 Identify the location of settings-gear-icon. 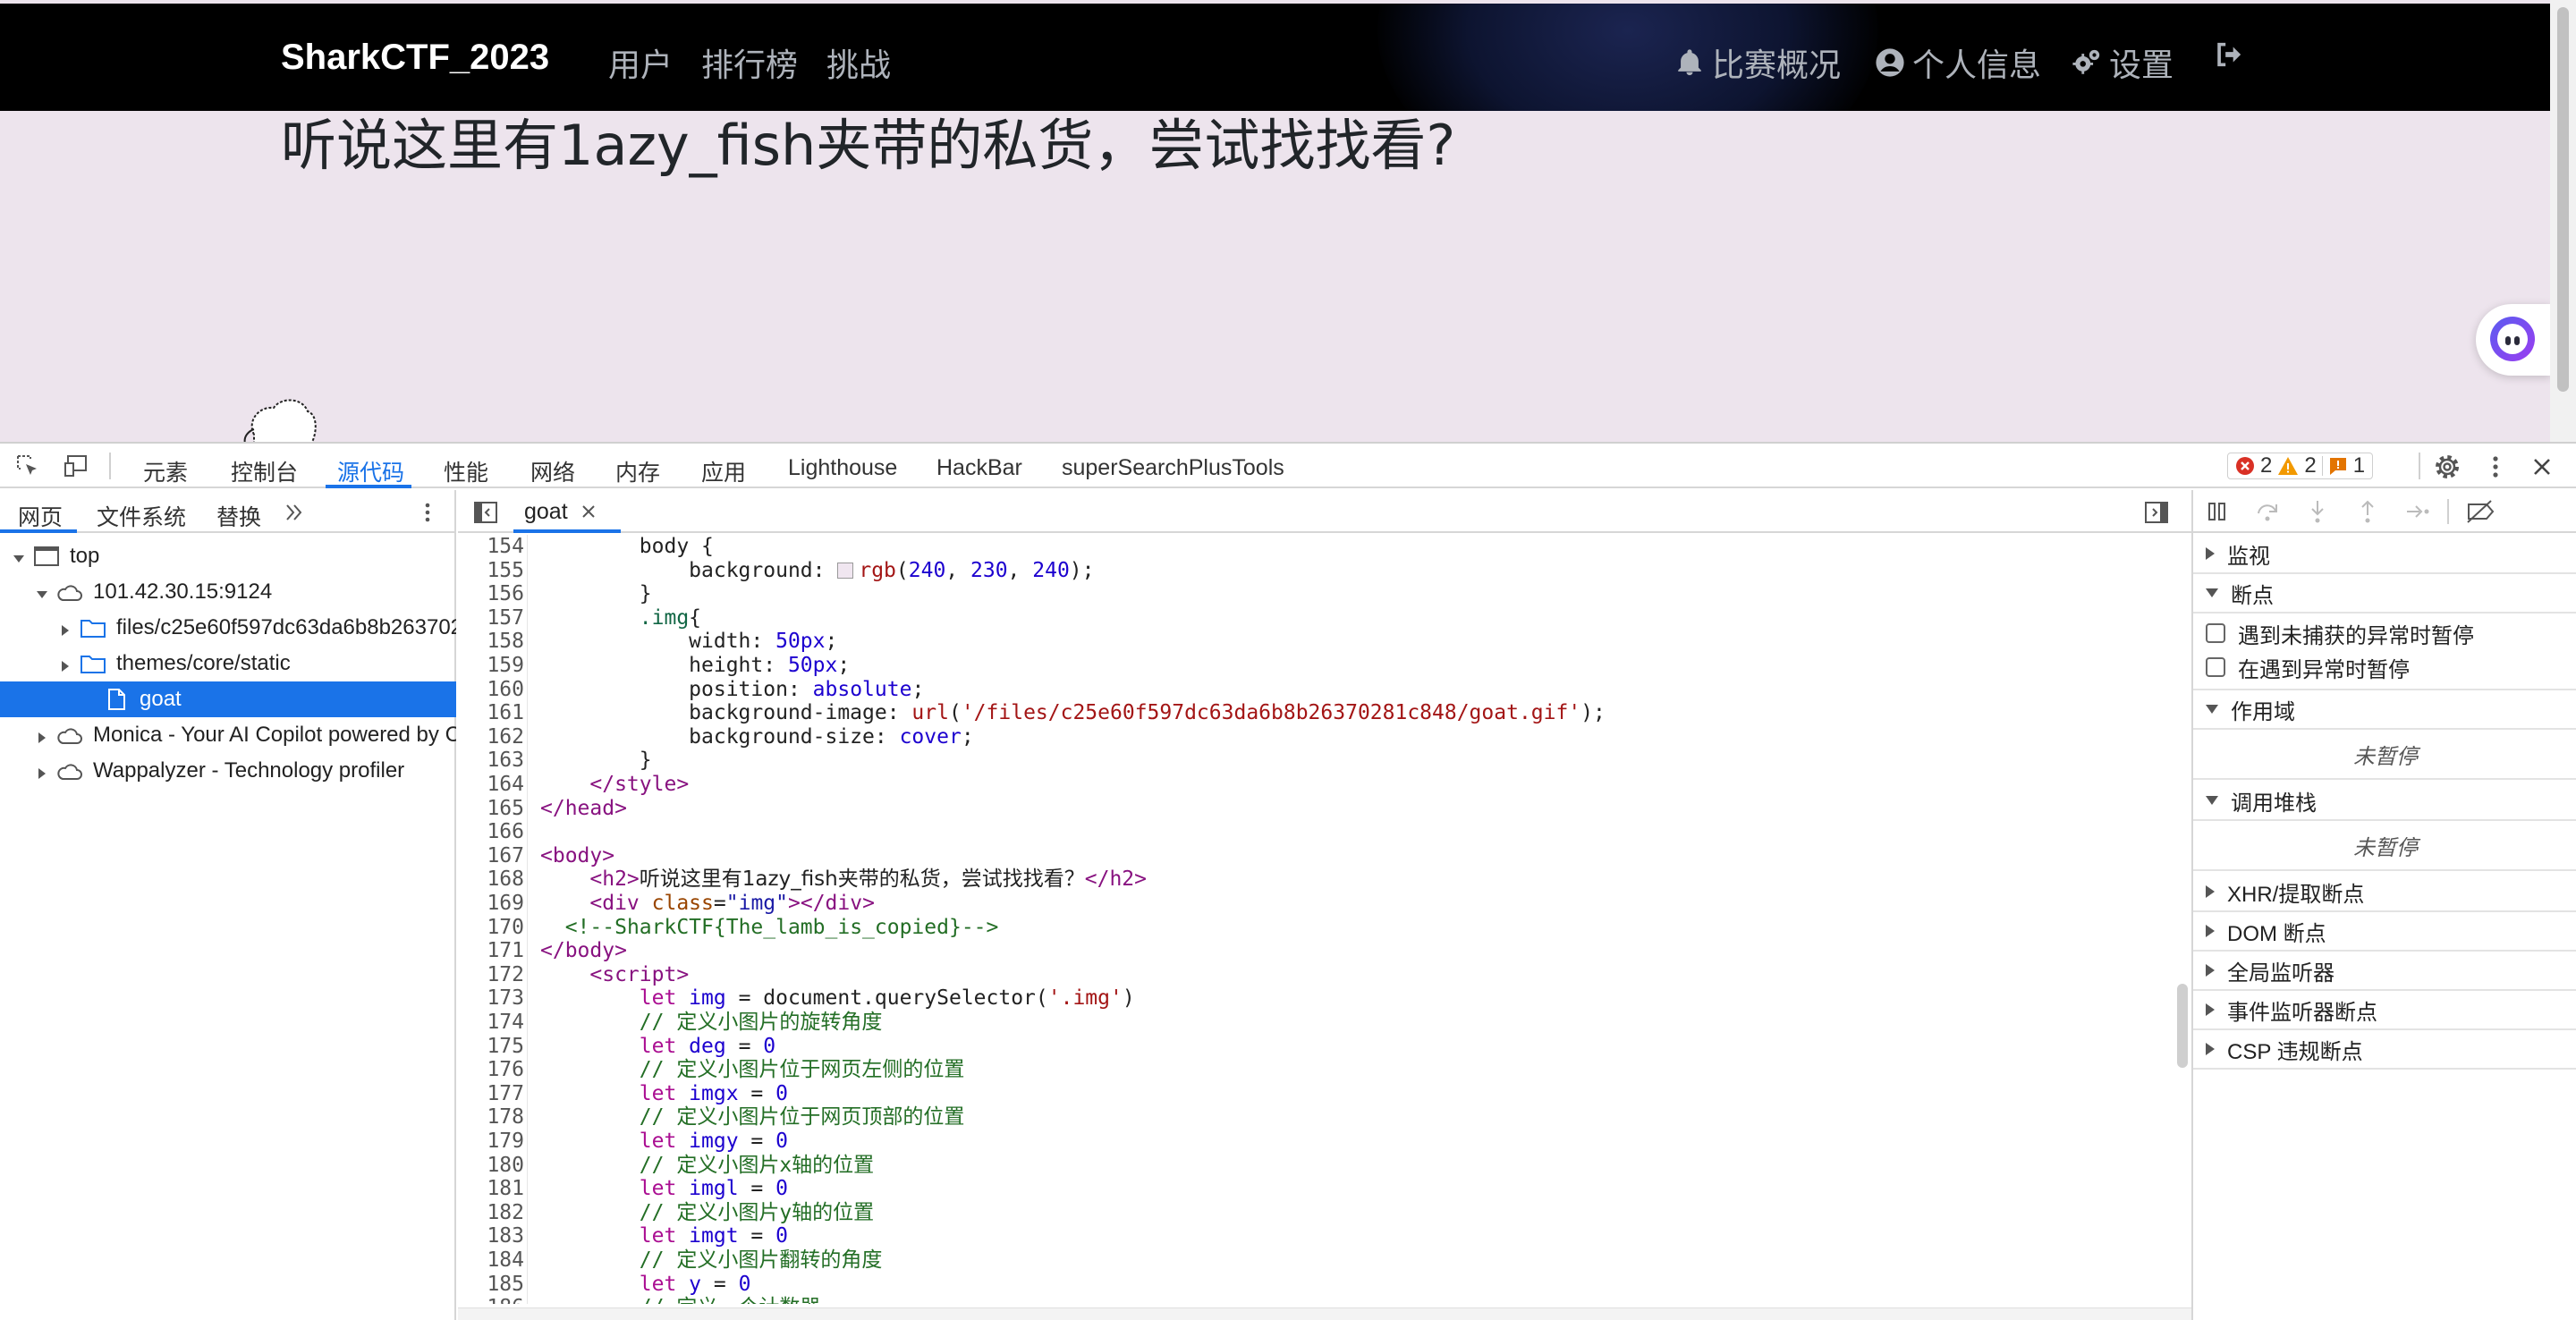
(2447, 467).